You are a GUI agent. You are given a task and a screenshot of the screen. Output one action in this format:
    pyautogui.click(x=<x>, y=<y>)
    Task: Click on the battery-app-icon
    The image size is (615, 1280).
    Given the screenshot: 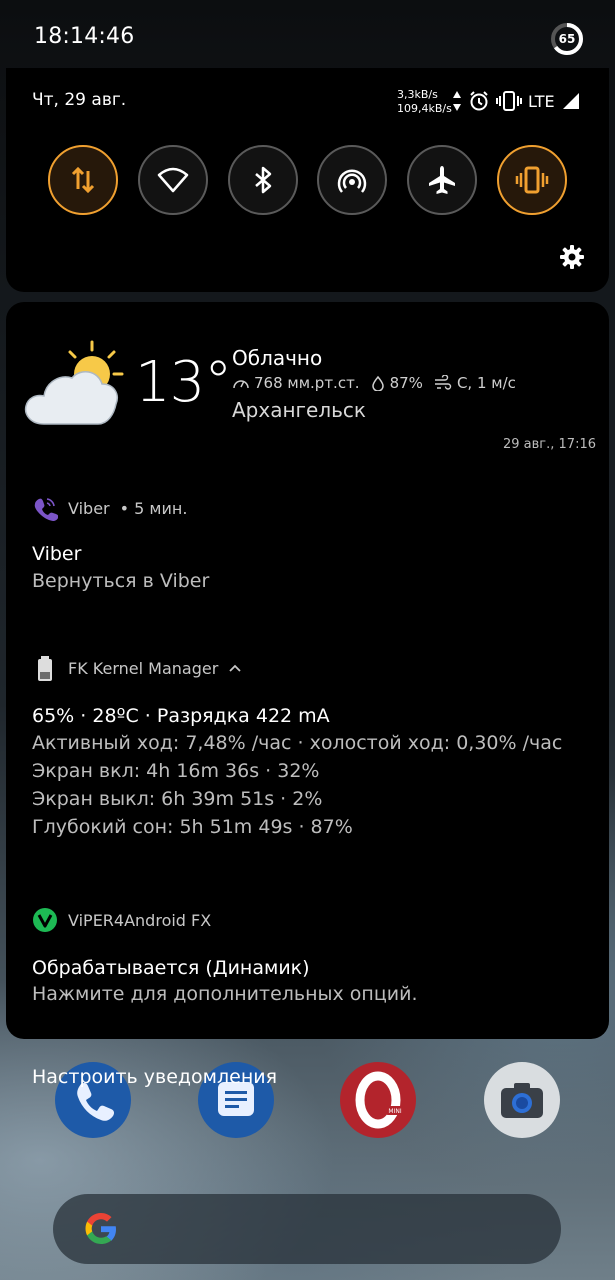 What is the action you would take?
    pyautogui.click(x=45, y=668)
    